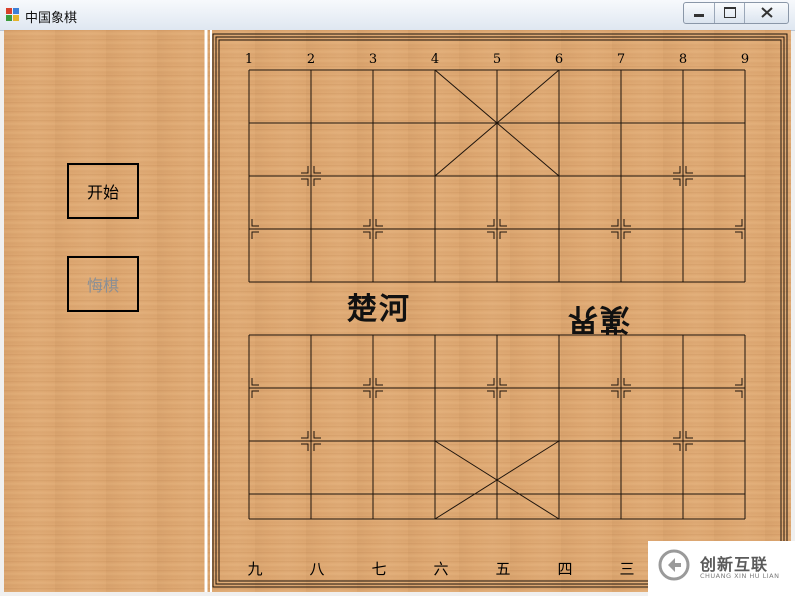 This screenshot has width=795, height=596. What do you see at coordinates (254, 569) in the screenshot?
I see `file-number-bottom: 九` at bounding box center [254, 569].